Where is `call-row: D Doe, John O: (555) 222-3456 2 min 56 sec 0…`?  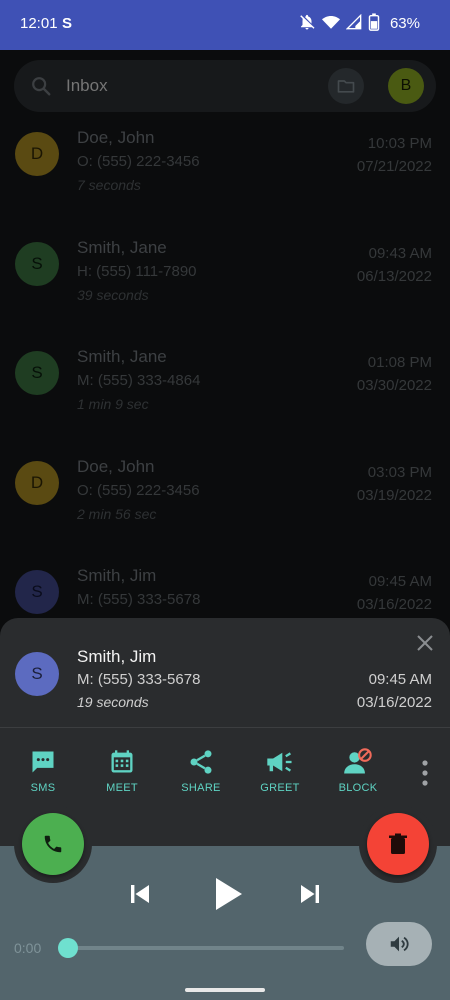 call-row: D Doe, John O: (555) 222-3456 2 min 56 sec 0… is located at coordinates (225, 499).